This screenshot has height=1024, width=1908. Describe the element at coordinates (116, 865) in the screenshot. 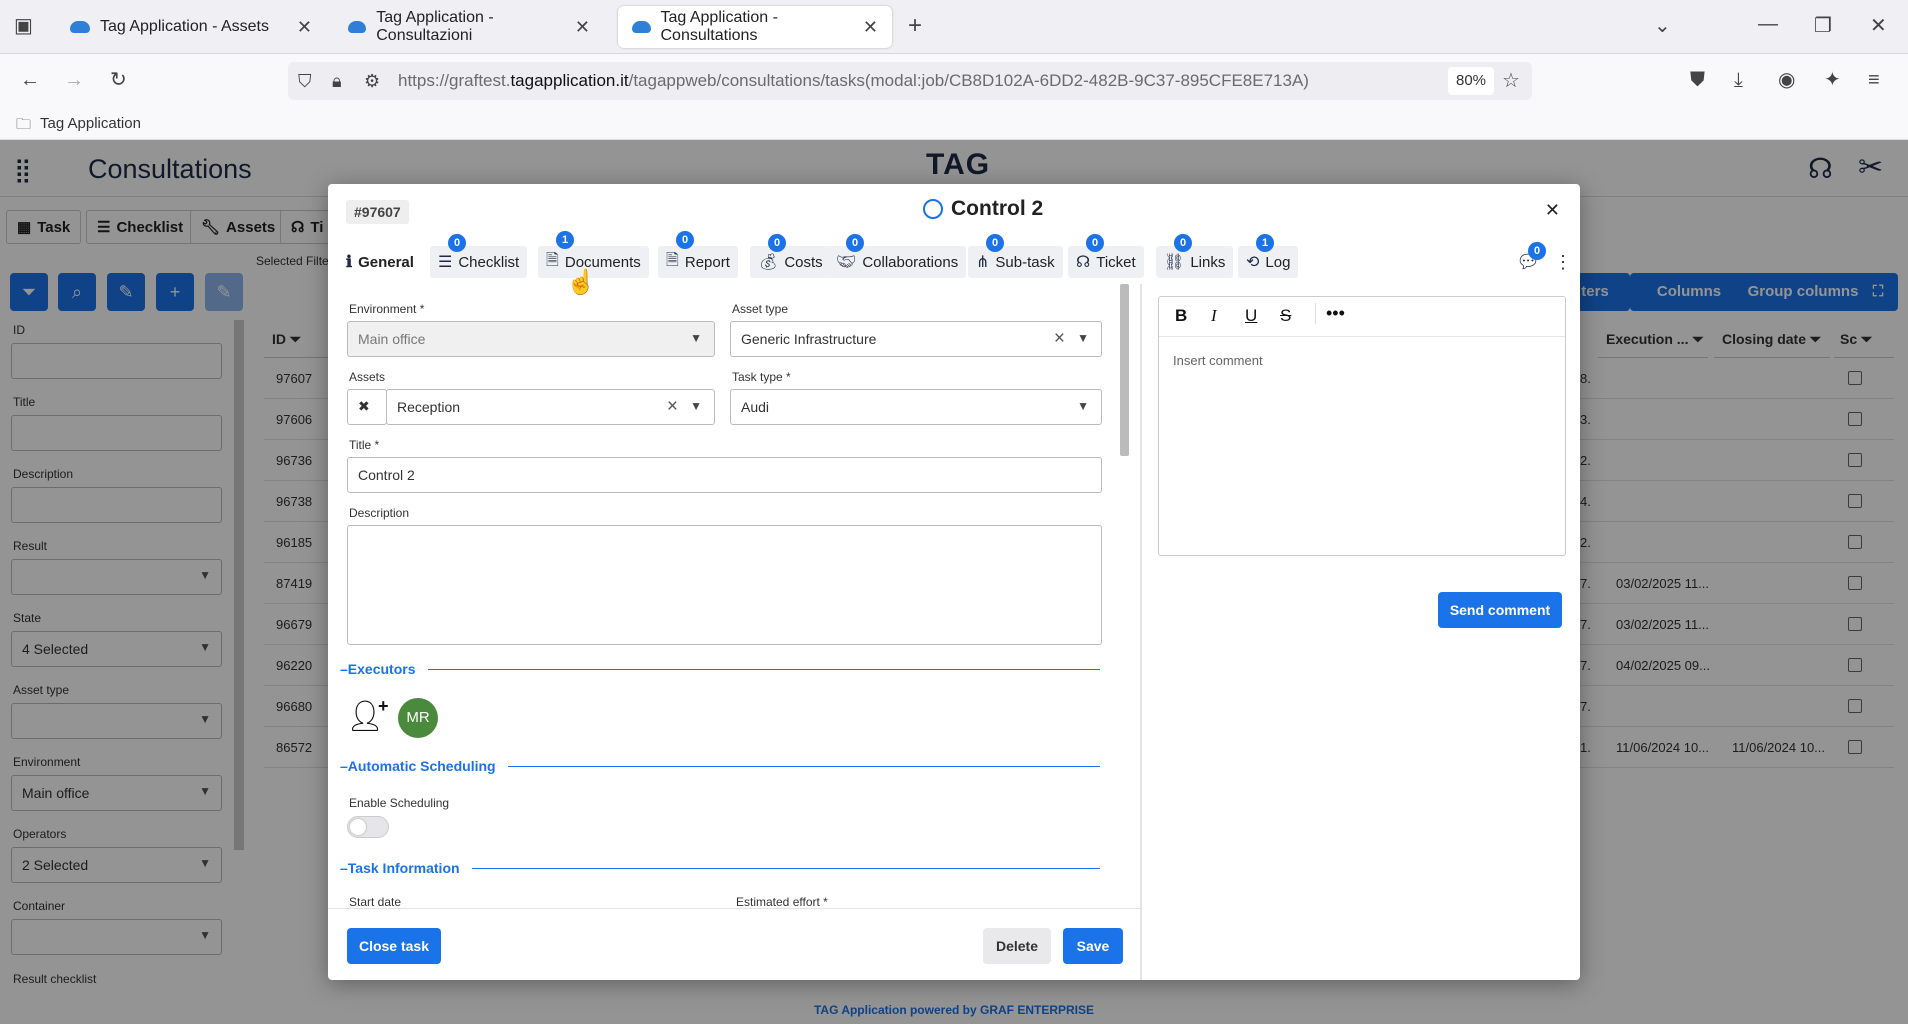

I see `filter-input-operators: 2 Selected ▼` at that location.